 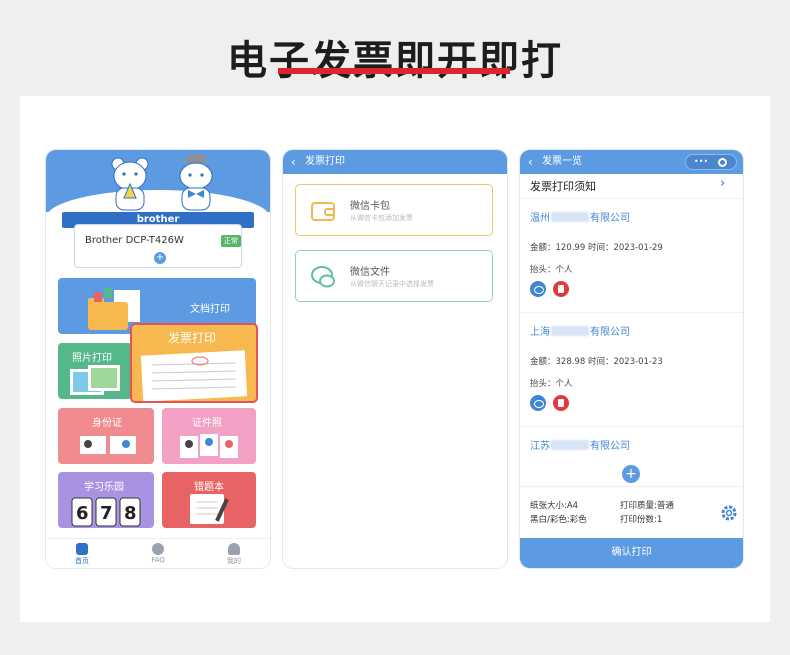 I want to click on printer-name: Brother DCP-T426W, so click(x=134, y=240).